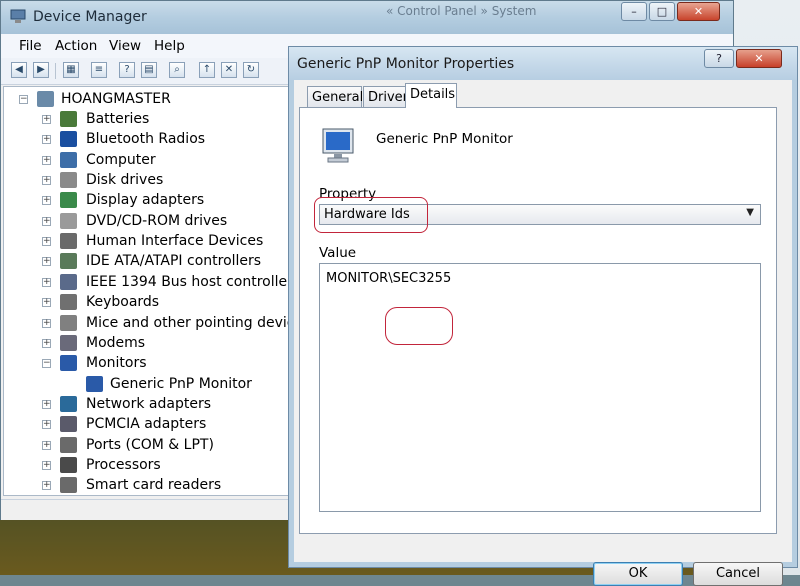 The image size is (800, 586). Describe the element at coordinates (738, 574) in the screenshot. I see `cancel-button: Cancel` at that location.